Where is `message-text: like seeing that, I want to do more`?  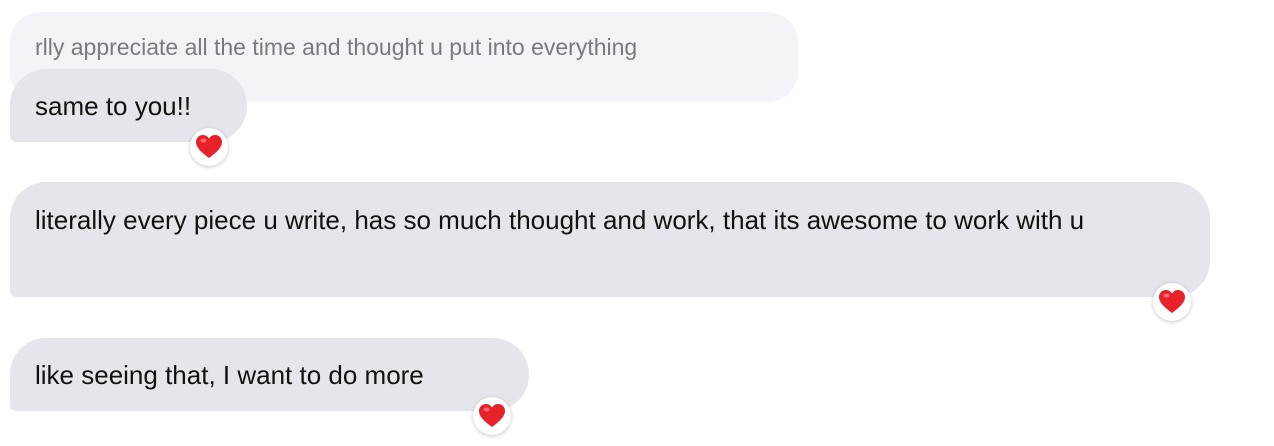 message-text: like seeing that, I want to do more is located at coordinates (229, 375).